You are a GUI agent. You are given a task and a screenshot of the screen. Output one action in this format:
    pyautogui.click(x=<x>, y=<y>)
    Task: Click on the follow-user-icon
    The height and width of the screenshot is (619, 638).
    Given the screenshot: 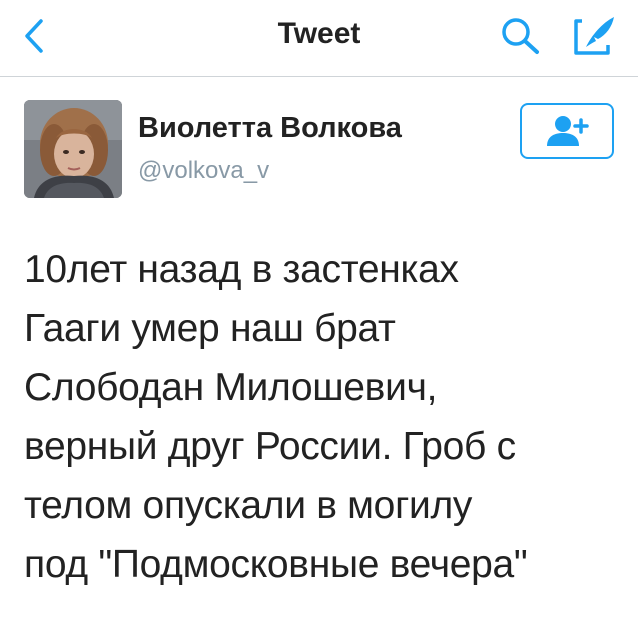 What is the action you would take?
    pyautogui.click(x=568, y=131)
    